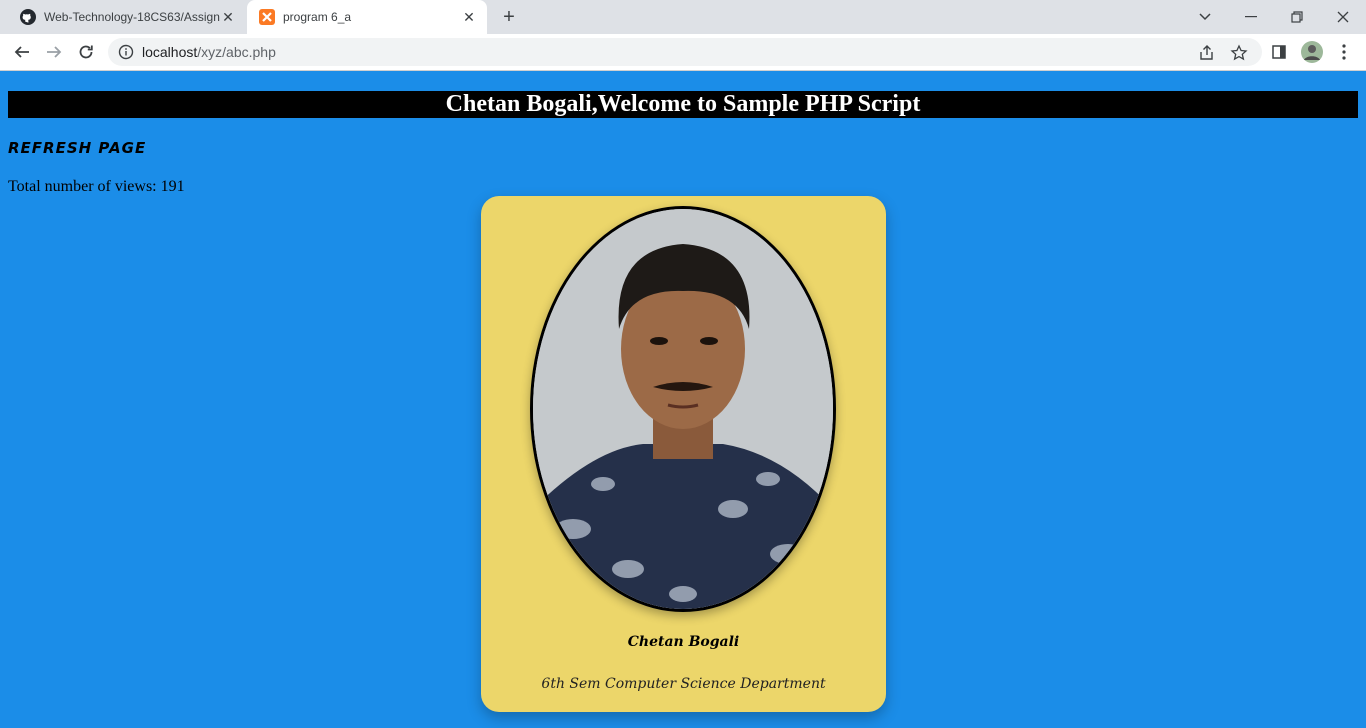 This screenshot has height=728, width=1366. What do you see at coordinates (683, 642) in the screenshot?
I see `card-name: Chetan Bogali` at bounding box center [683, 642].